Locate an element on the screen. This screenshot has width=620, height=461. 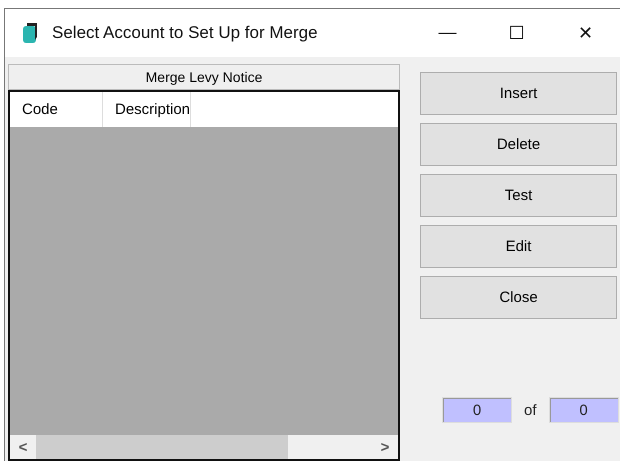
action-button: Insert is located at coordinates (518, 93).